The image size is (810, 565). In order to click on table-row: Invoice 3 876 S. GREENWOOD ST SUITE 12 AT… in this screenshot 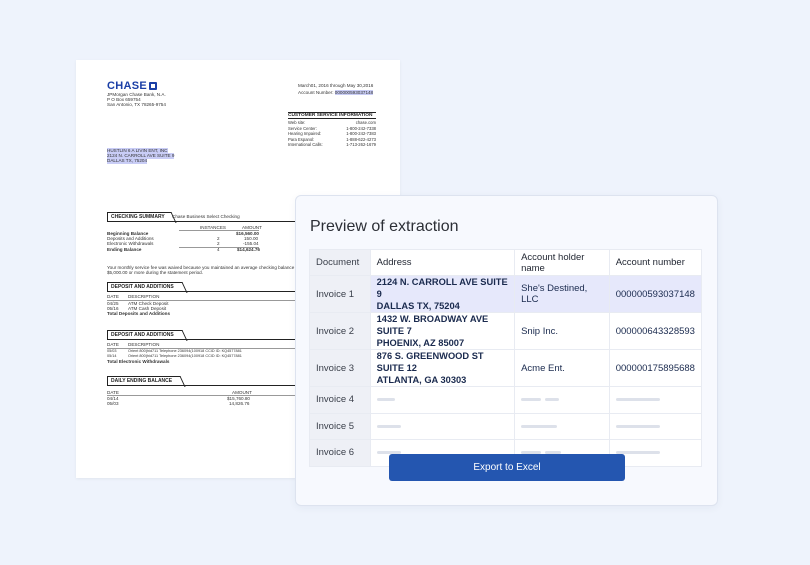, I will do `click(506, 368)`.